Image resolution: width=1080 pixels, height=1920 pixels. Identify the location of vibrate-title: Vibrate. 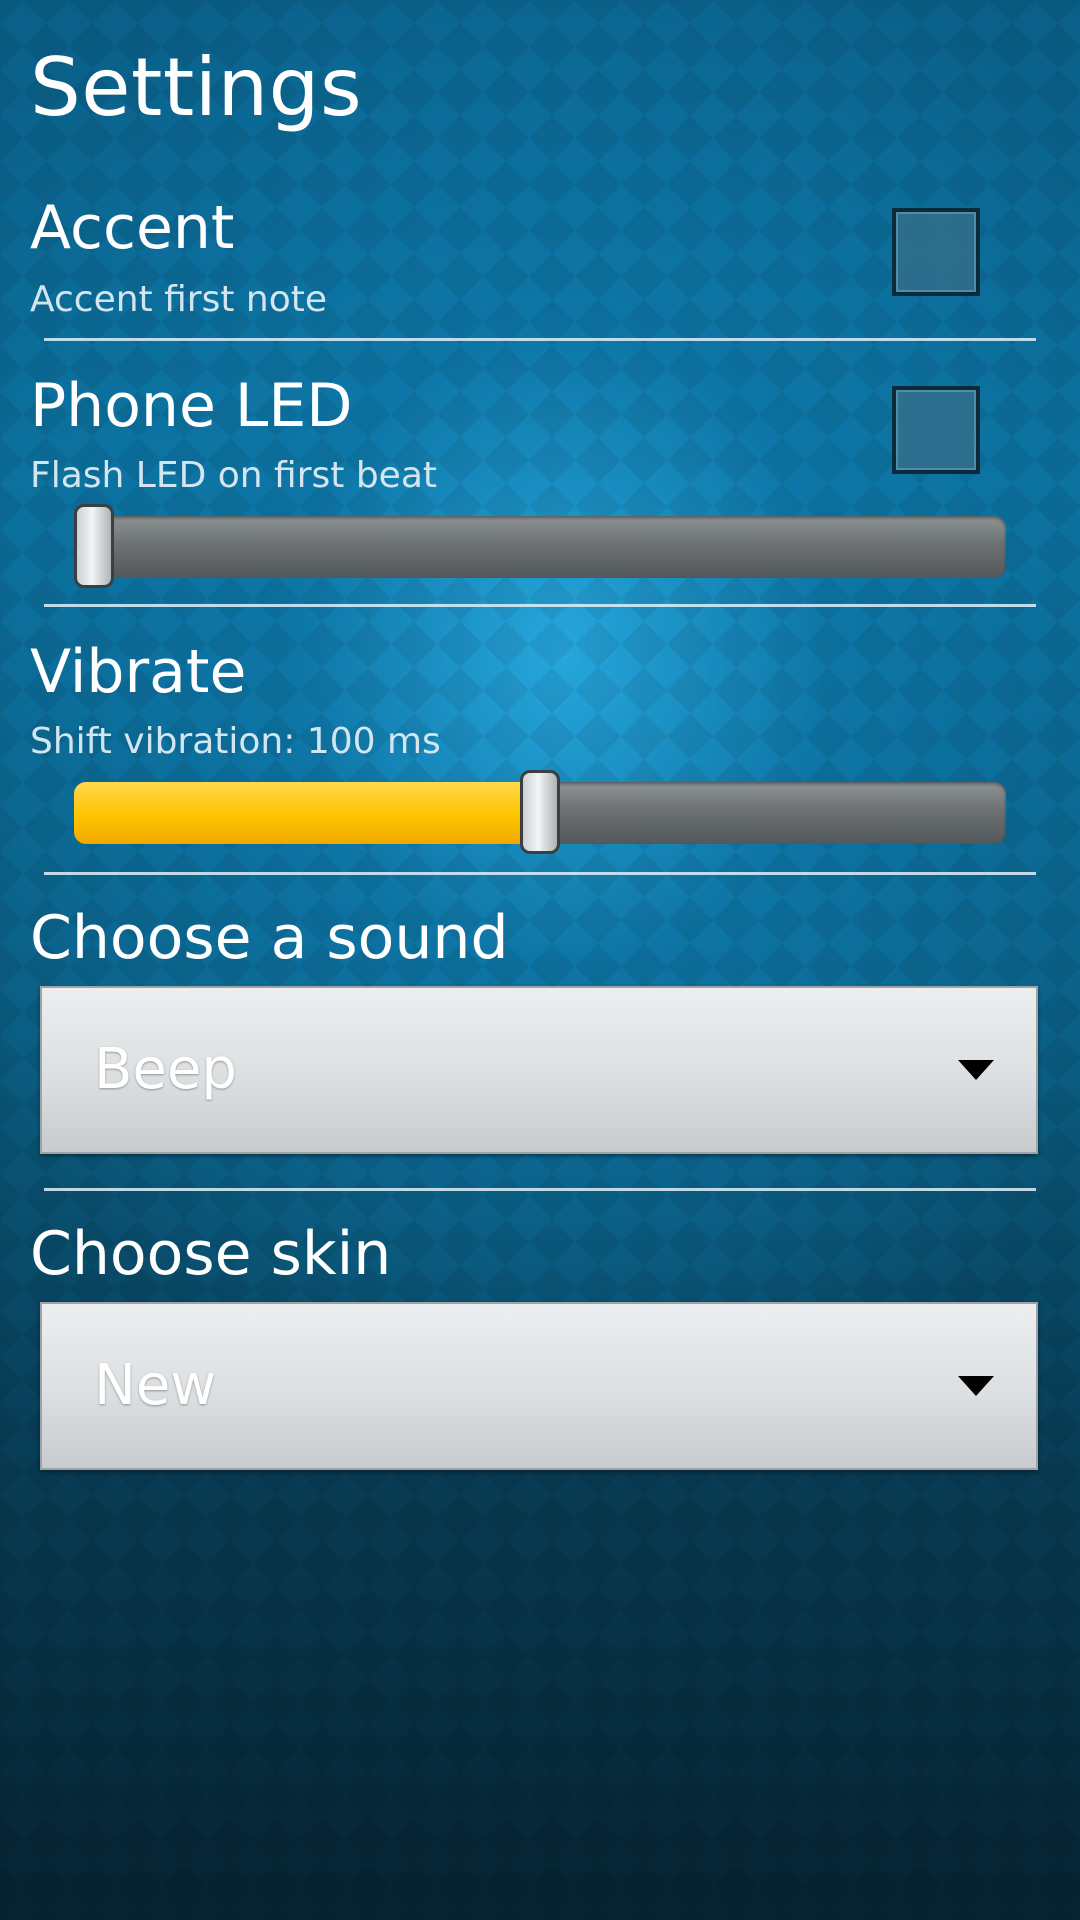
(138, 672).